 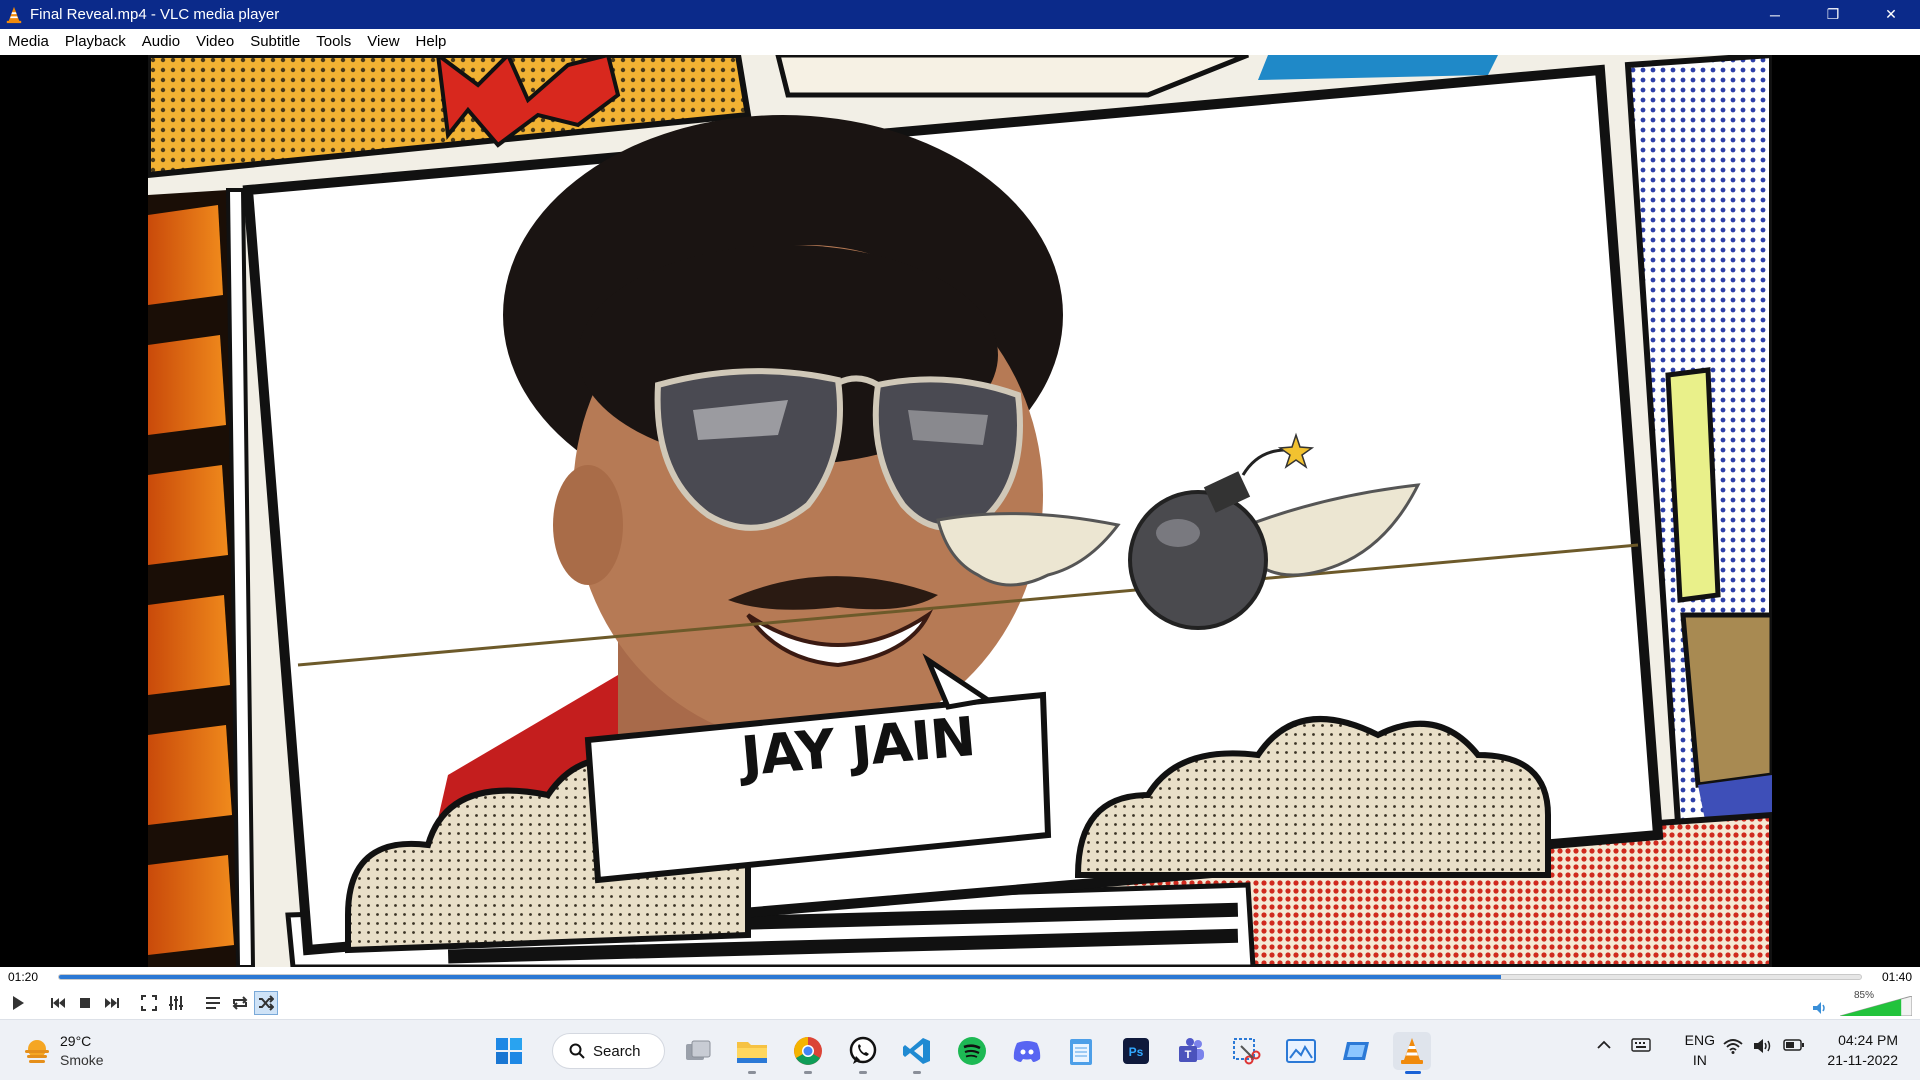 I want to click on menu-view: View, so click(x=383, y=42).